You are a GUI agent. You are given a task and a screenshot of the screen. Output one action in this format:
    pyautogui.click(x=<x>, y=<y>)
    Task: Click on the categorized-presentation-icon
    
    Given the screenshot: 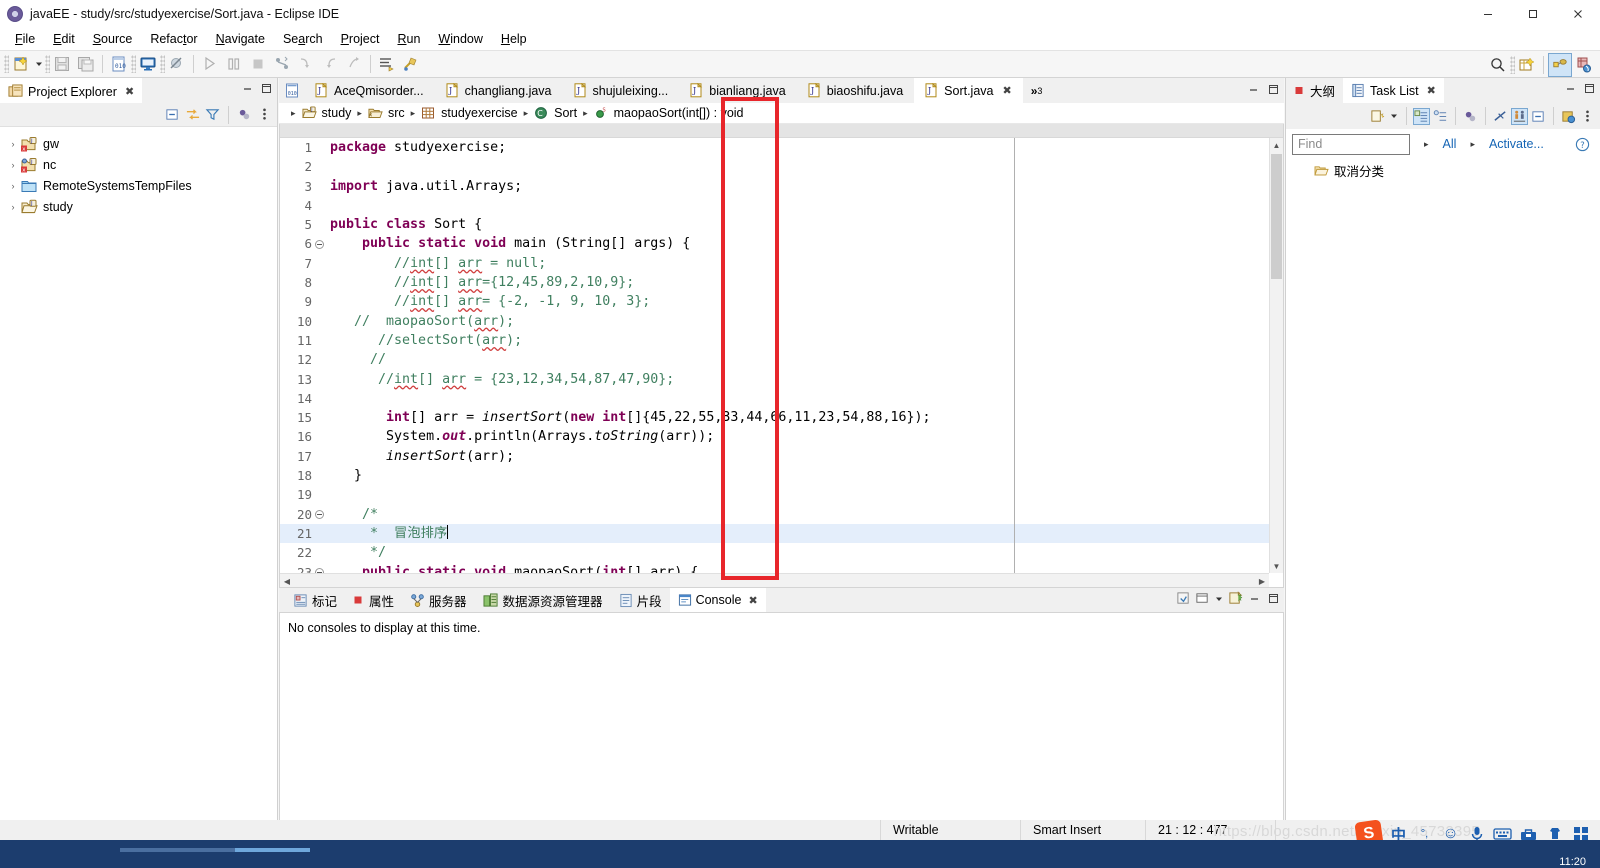 What is the action you would take?
    pyautogui.click(x=1421, y=116)
    